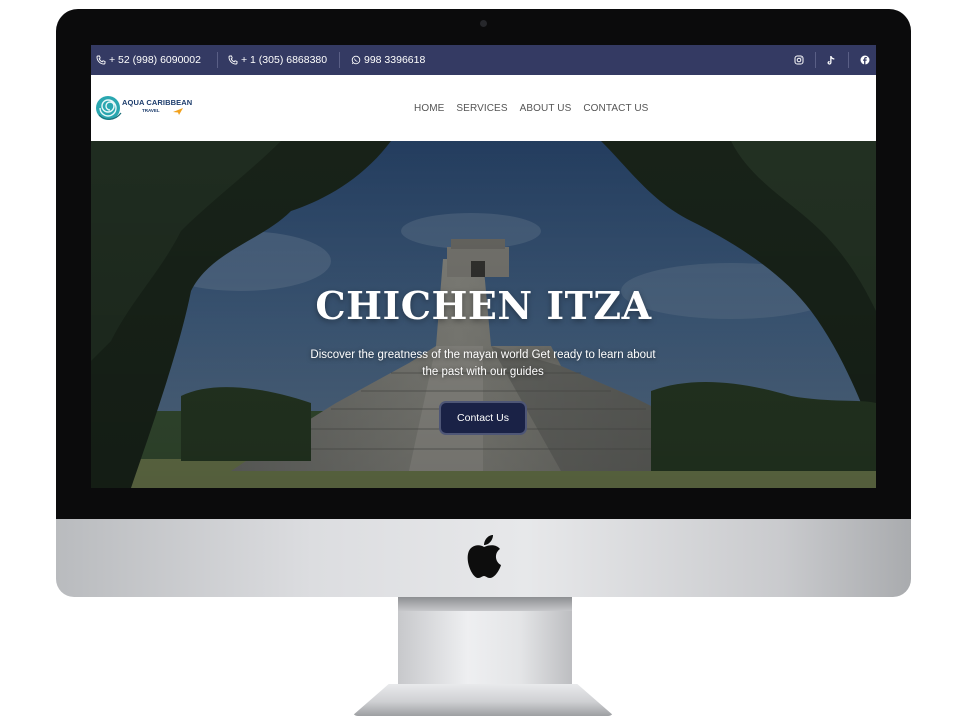  Describe the element at coordinates (484, 556) in the screenshot. I see `apple-logo-icon` at that location.